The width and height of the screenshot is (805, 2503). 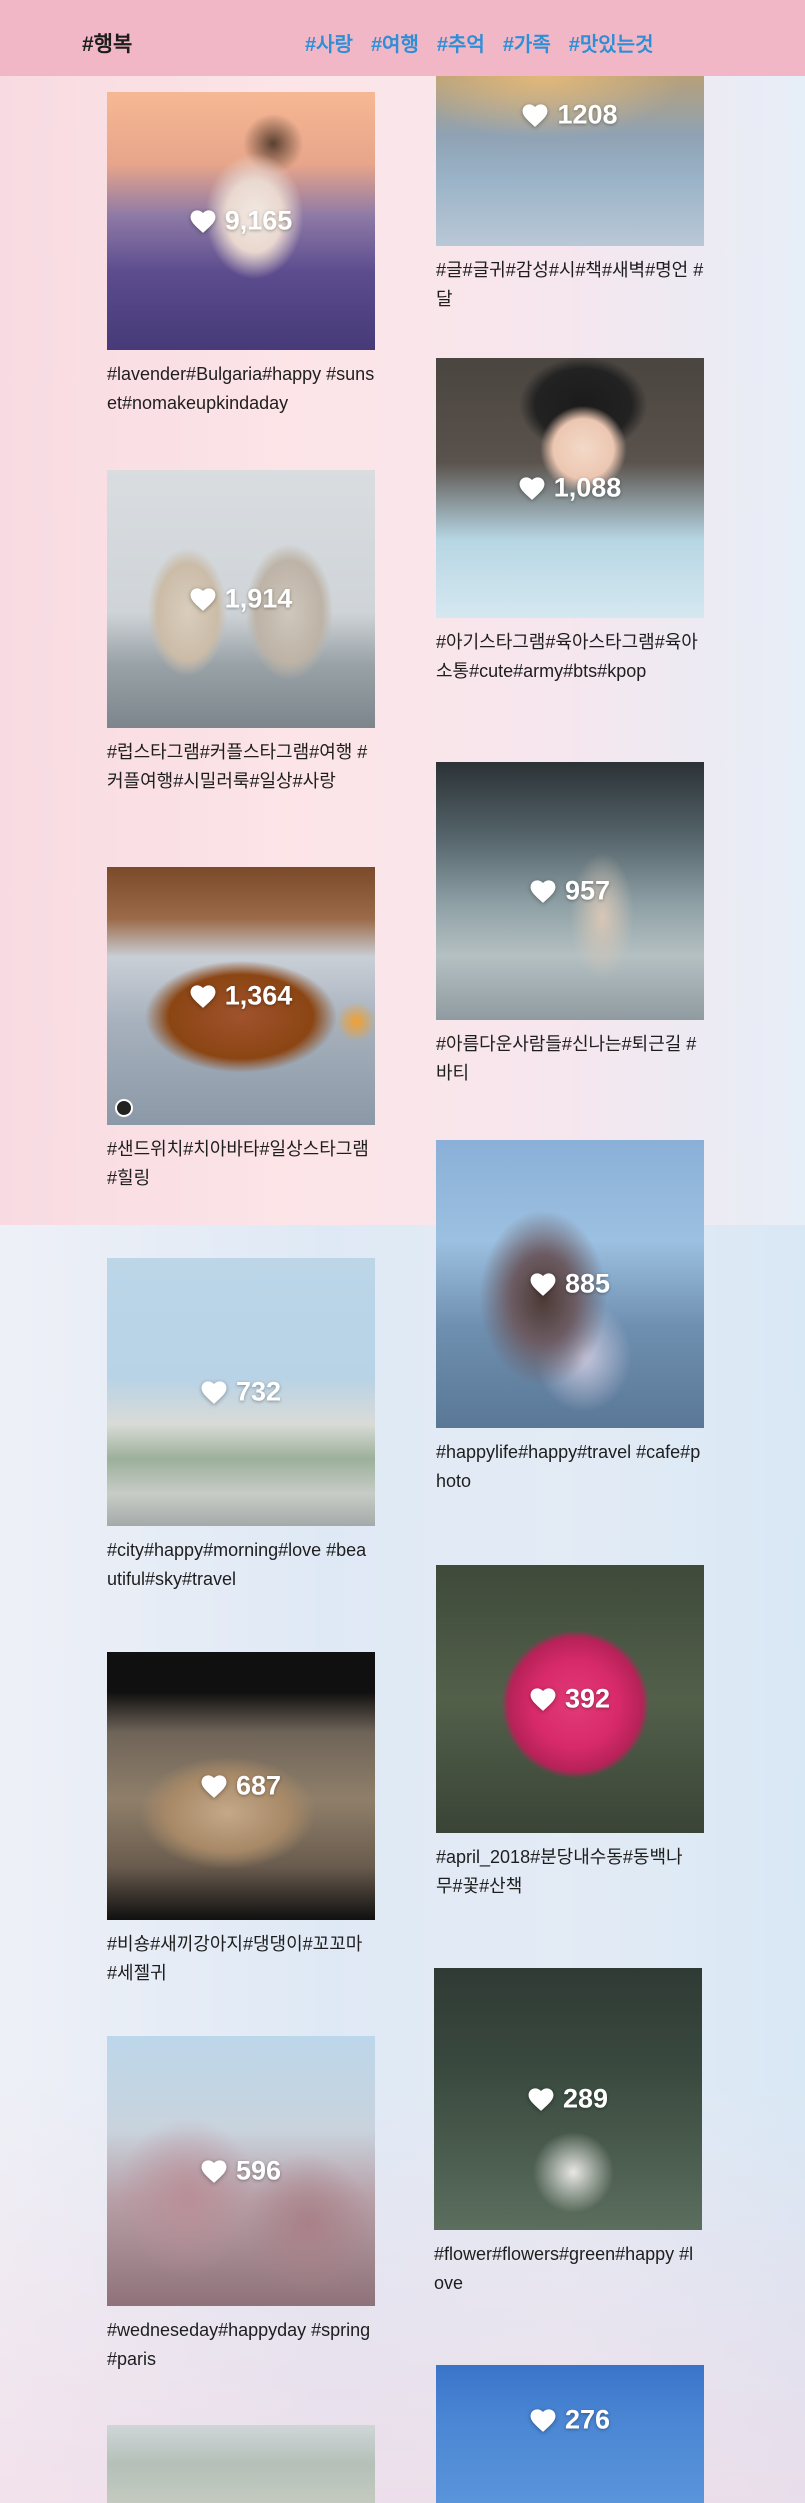 I want to click on like-count: 9,165, so click(x=241, y=221).